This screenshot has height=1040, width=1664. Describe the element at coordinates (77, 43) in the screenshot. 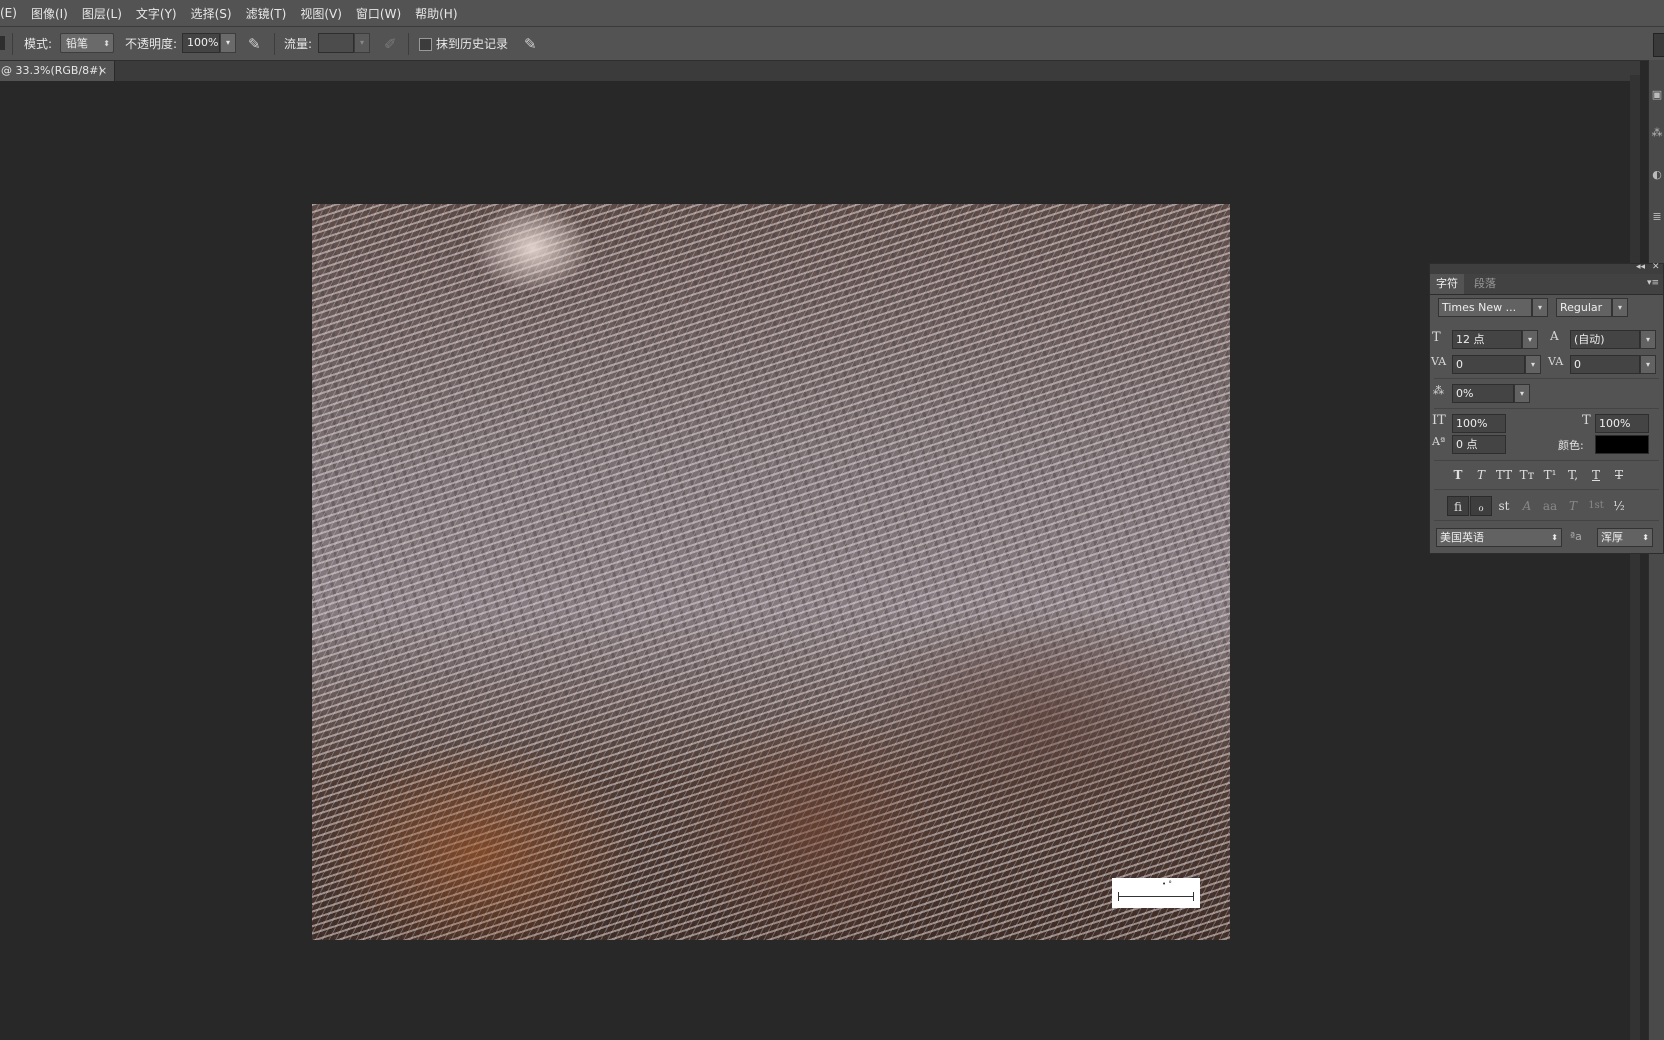

I see `mode-value: 铅笔` at that location.